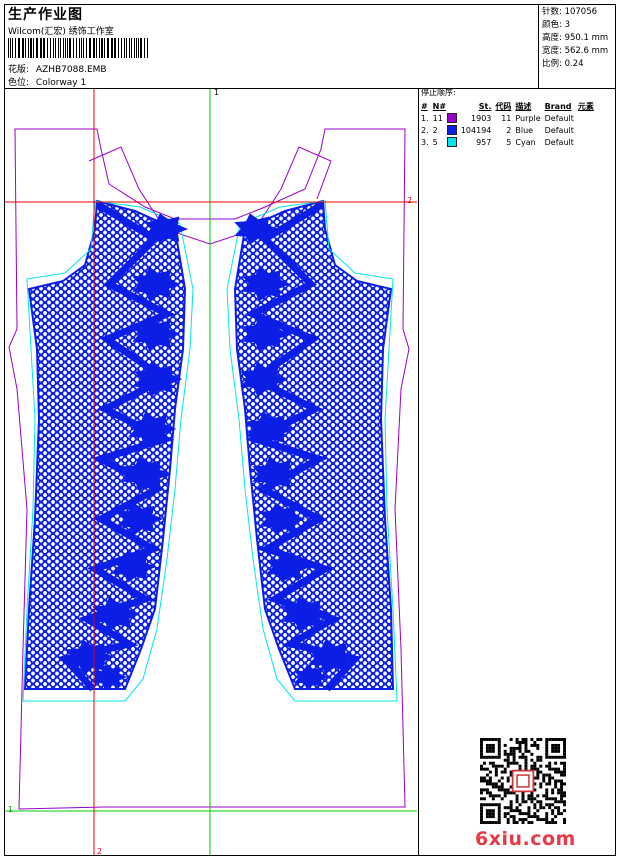 The height and width of the screenshot is (860, 620). I want to click on stat-height-value: 950.1 mm, so click(586, 38).